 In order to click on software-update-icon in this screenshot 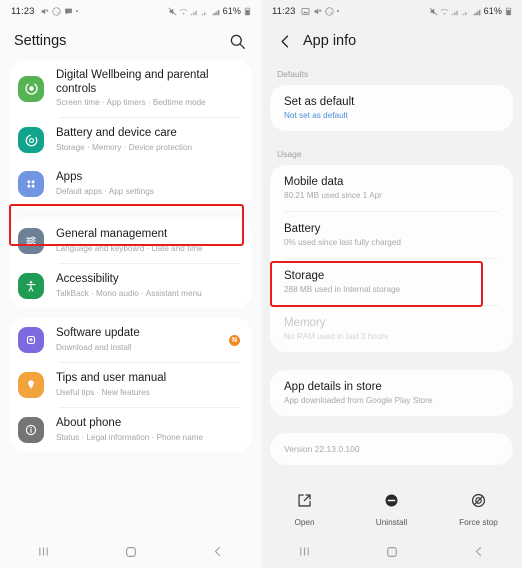, I will do `click(31, 340)`.